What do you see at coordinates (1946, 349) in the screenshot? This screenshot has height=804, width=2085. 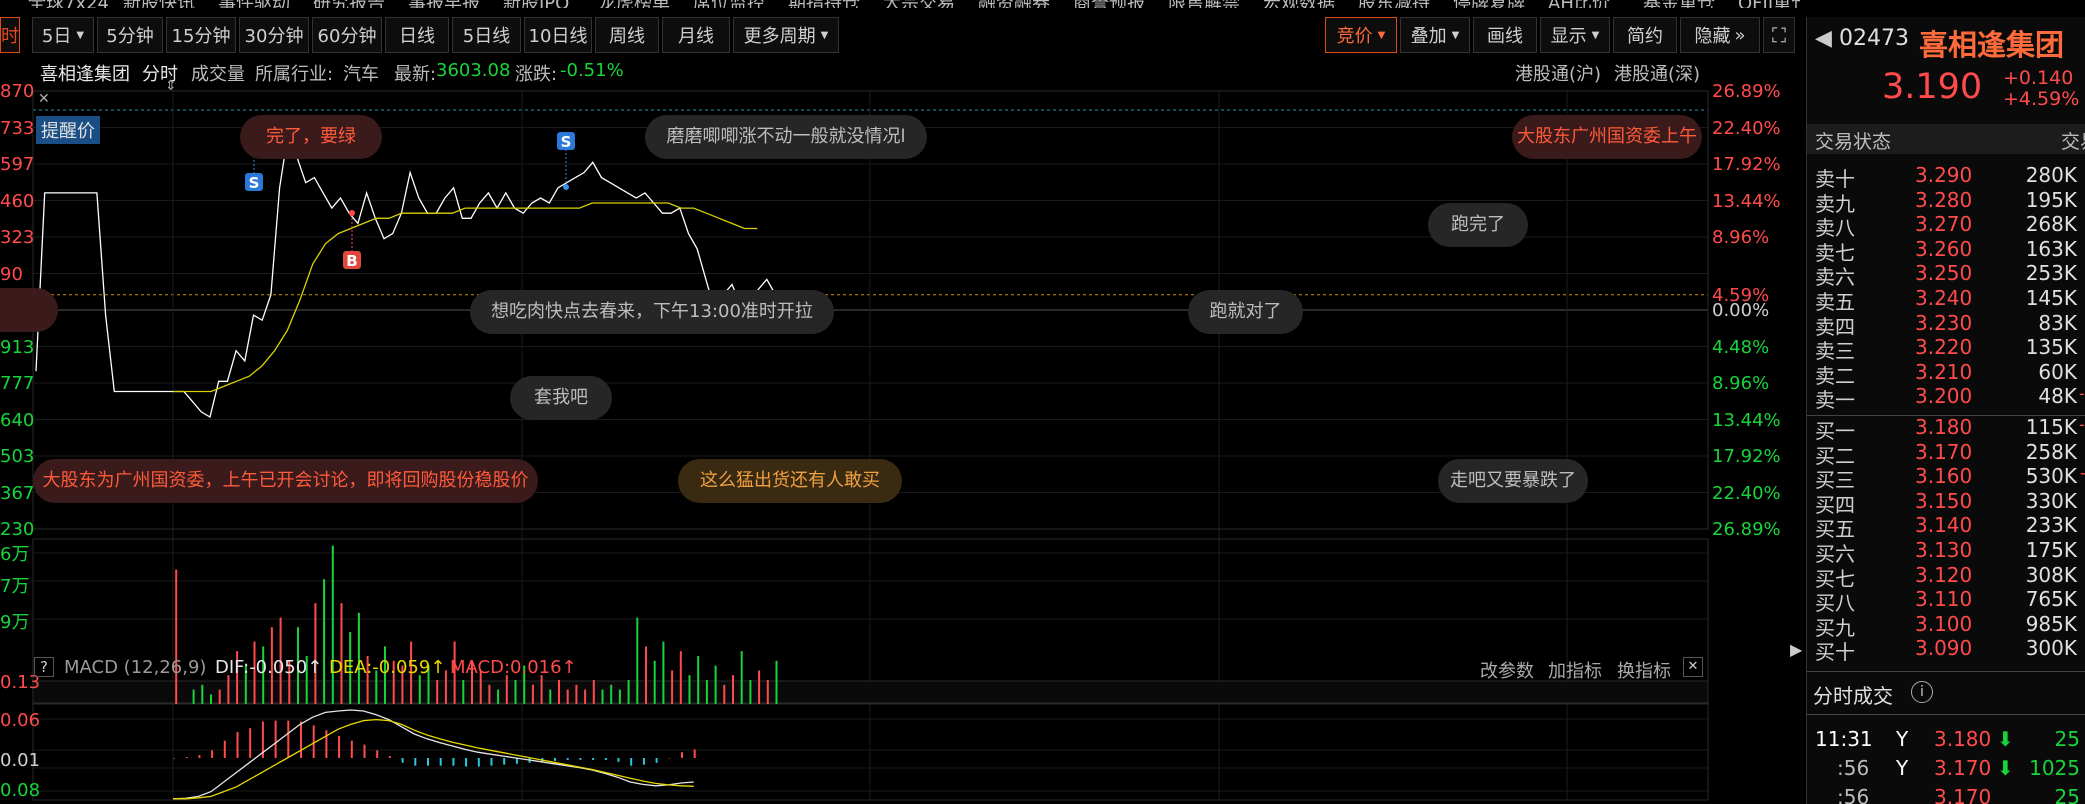 I see `ask-row: 卖三 3.220 135K` at bounding box center [1946, 349].